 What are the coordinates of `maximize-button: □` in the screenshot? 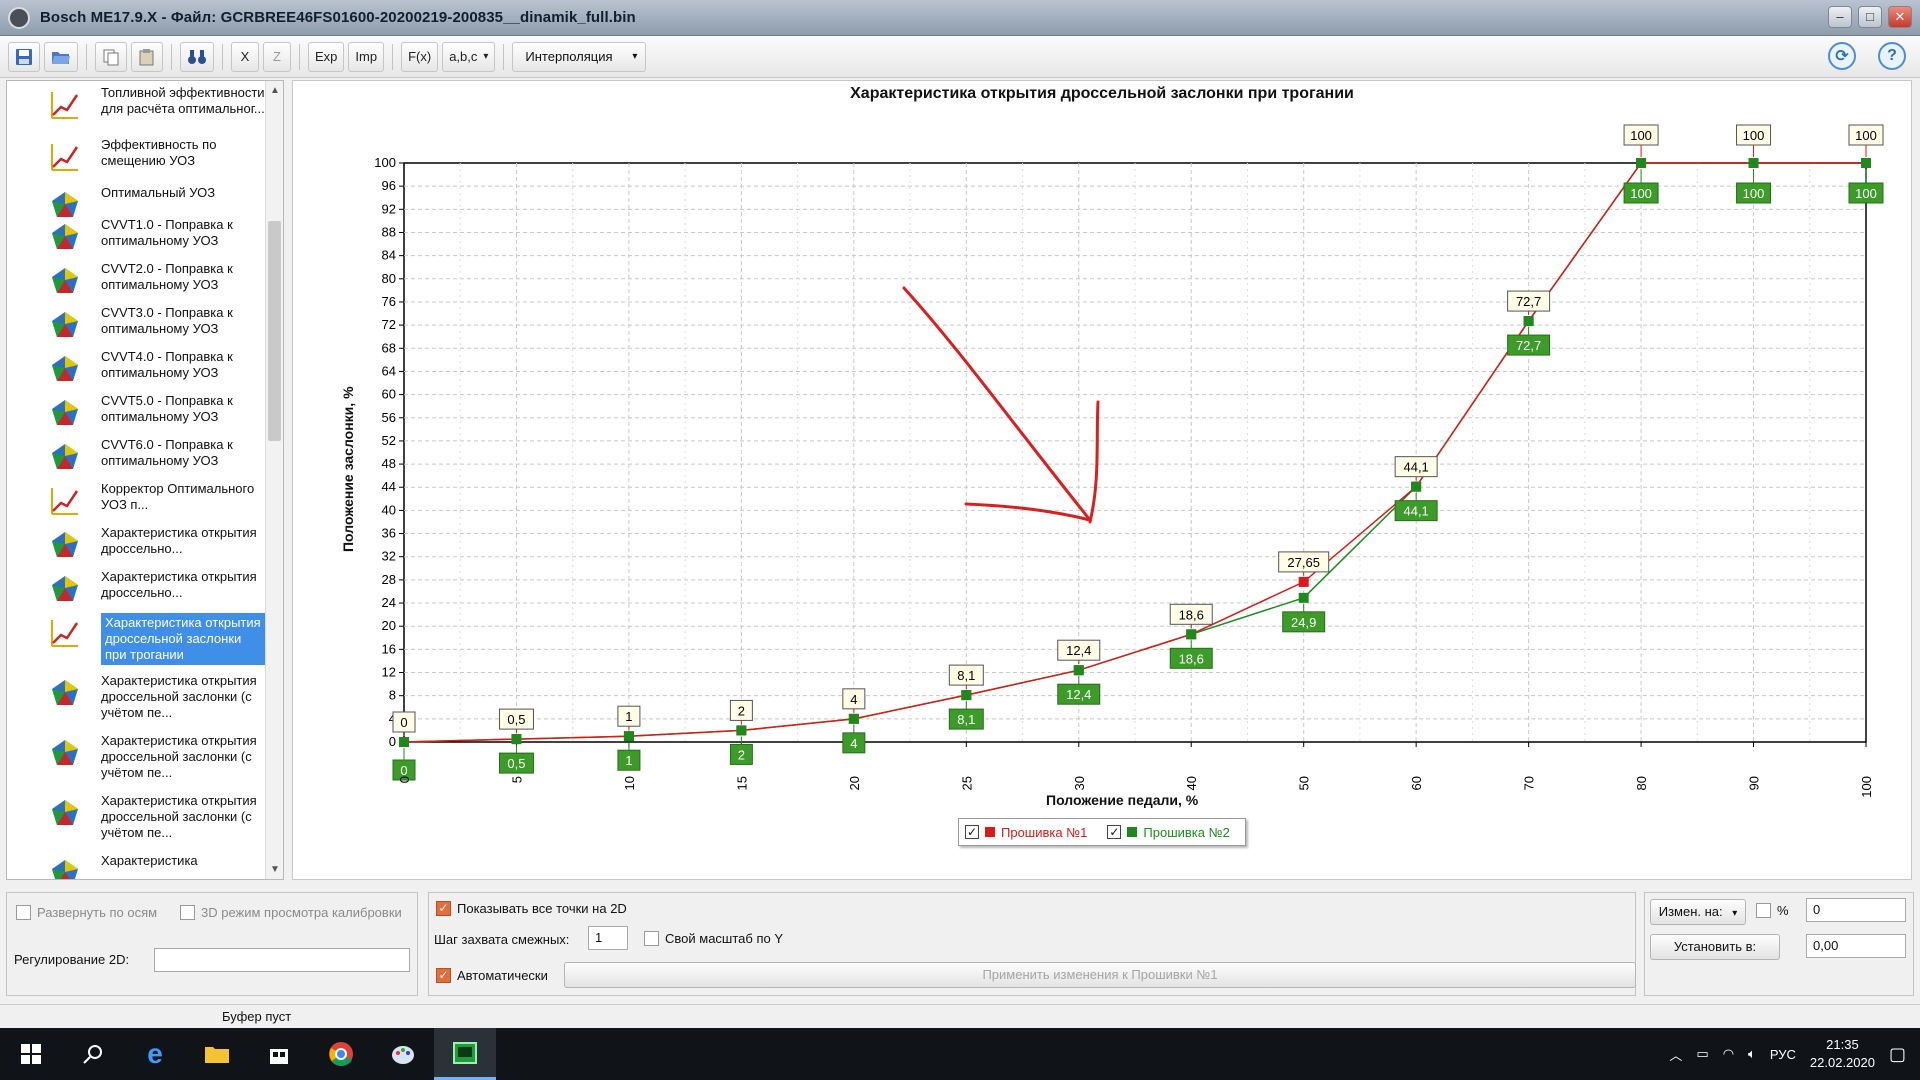 It's located at (1870, 17).